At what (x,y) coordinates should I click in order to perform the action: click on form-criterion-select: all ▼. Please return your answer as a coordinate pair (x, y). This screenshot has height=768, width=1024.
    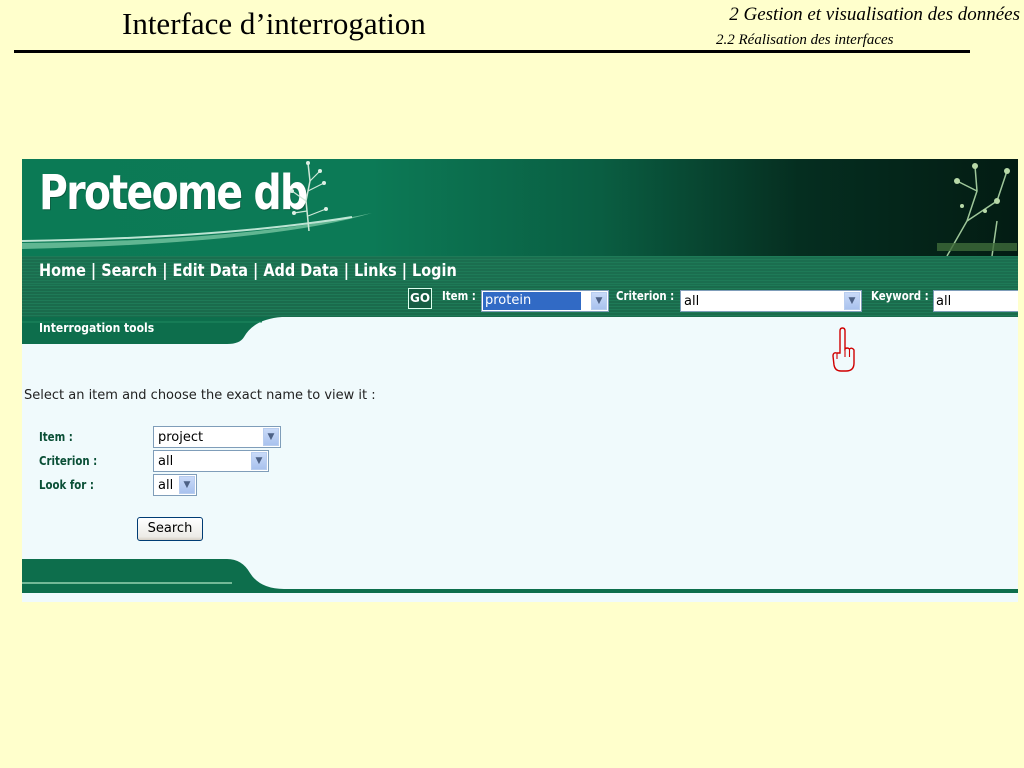
    Looking at the image, I should click on (211, 461).